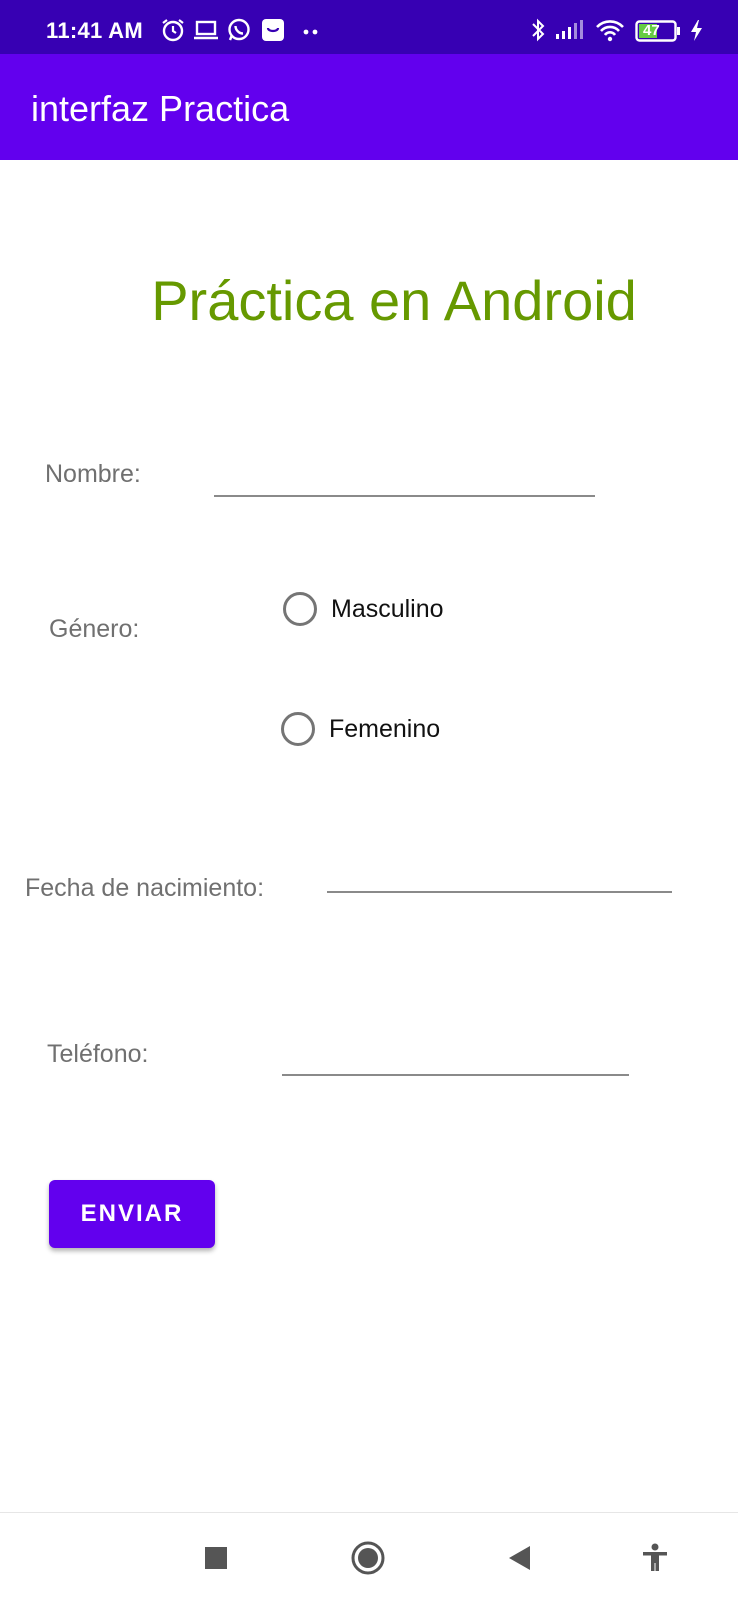 This screenshot has width=738, height=1601. What do you see at coordinates (569, 29) in the screenshot?
I see `signal-icon` at bounding box center [569, 29].